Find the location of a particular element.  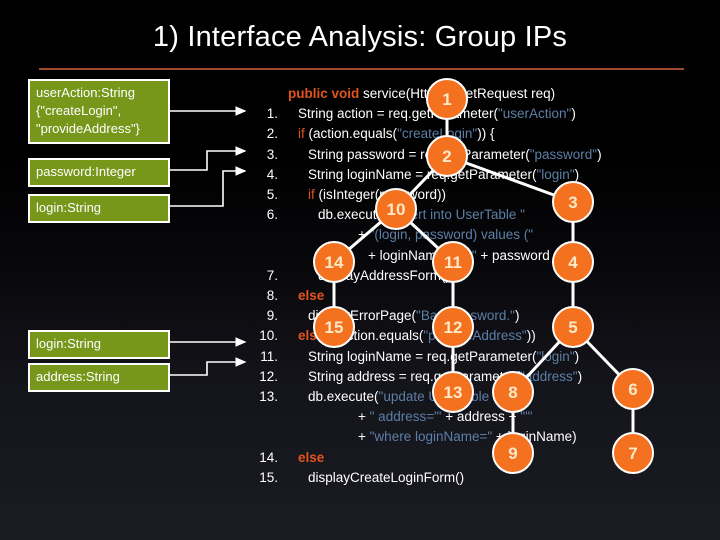

parameter-box-password: password:Integer is located at coordinates (99, 172).